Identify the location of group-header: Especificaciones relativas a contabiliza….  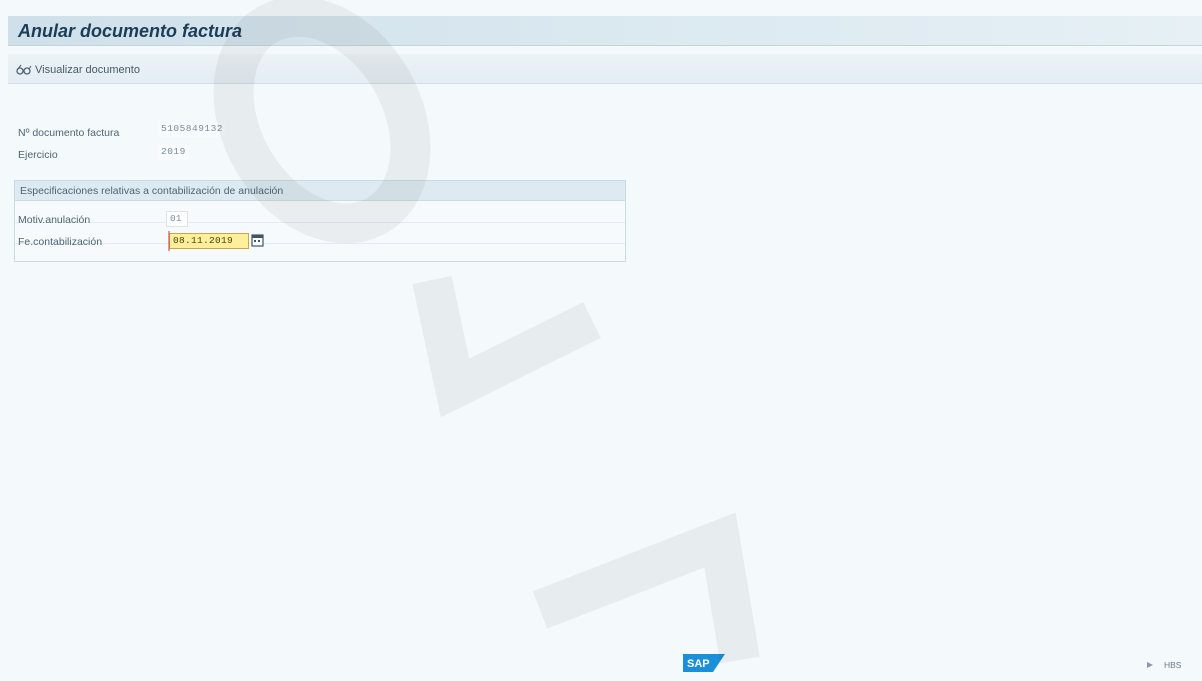
(320, 191).